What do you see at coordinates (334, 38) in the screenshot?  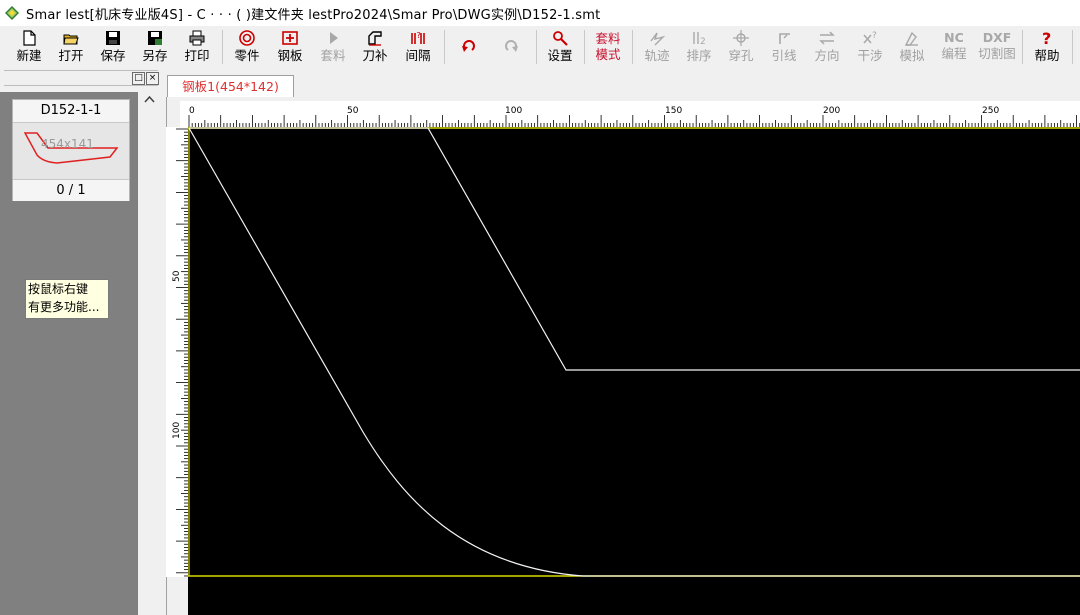 I see `play-icon` at bounding box center [334, 38].